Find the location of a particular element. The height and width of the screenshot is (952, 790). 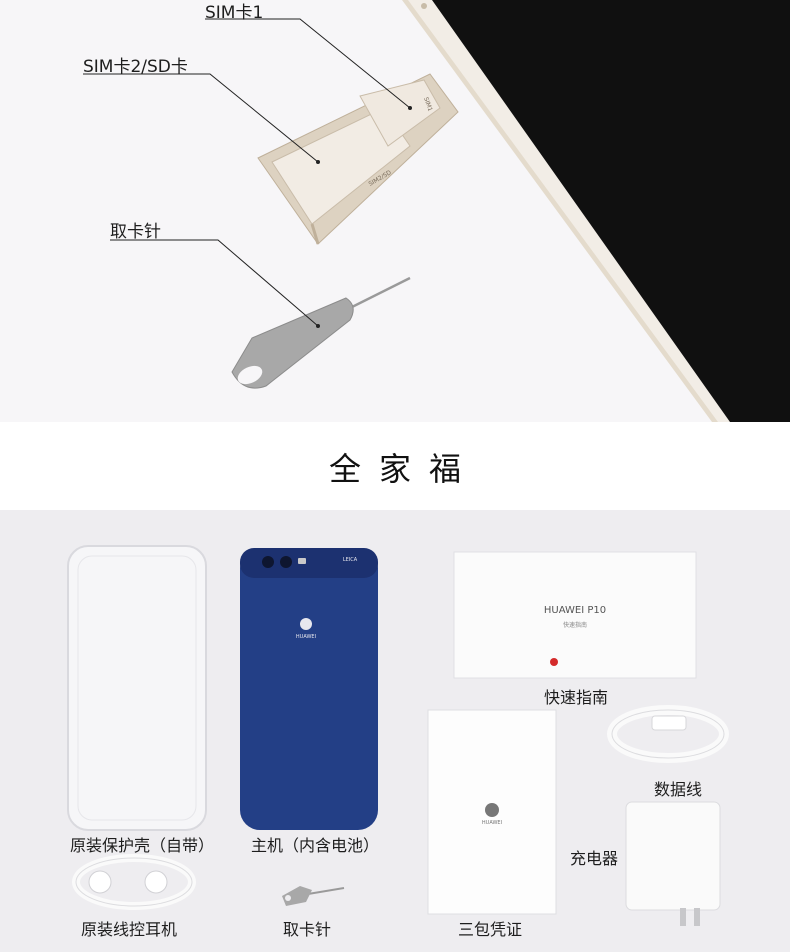

phone-back-brand: HUAWEI is located at coordinates (306, 637).